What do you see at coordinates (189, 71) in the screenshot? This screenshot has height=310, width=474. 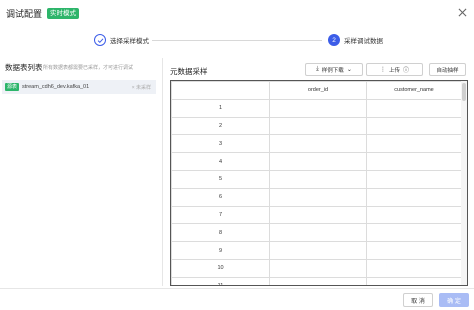 I see `sampling-title: 元数据采样` at bounding box center [189, 71].